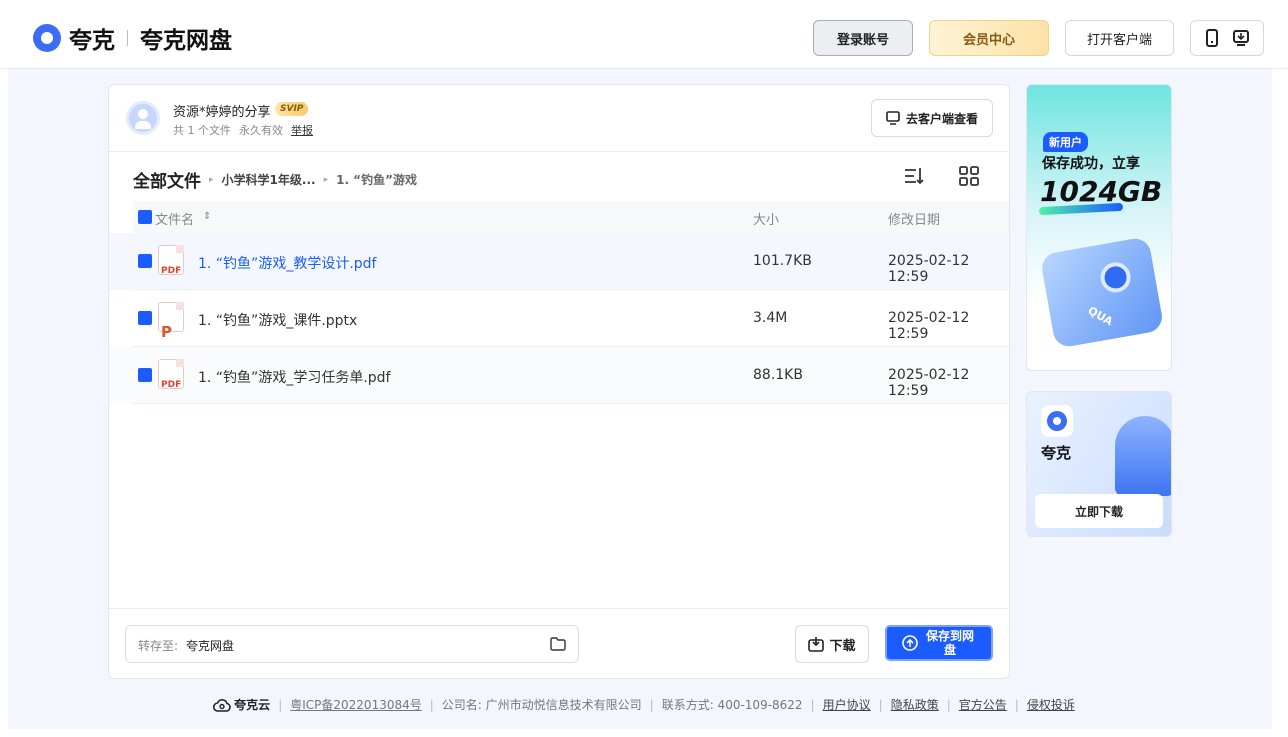  I want to click on user-agreement-link: 用户协议, so click(847, 704).